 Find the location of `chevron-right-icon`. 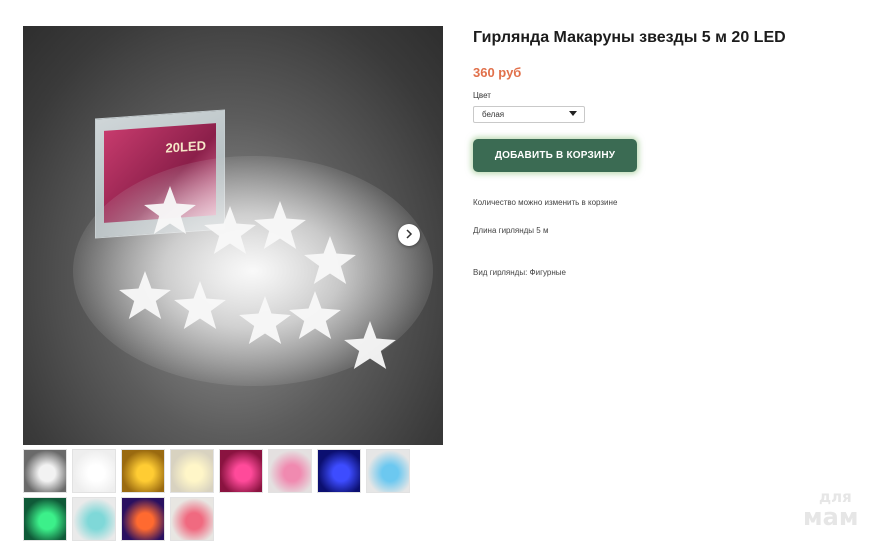

chevron-right-icon is located at coordinates (409, 235).